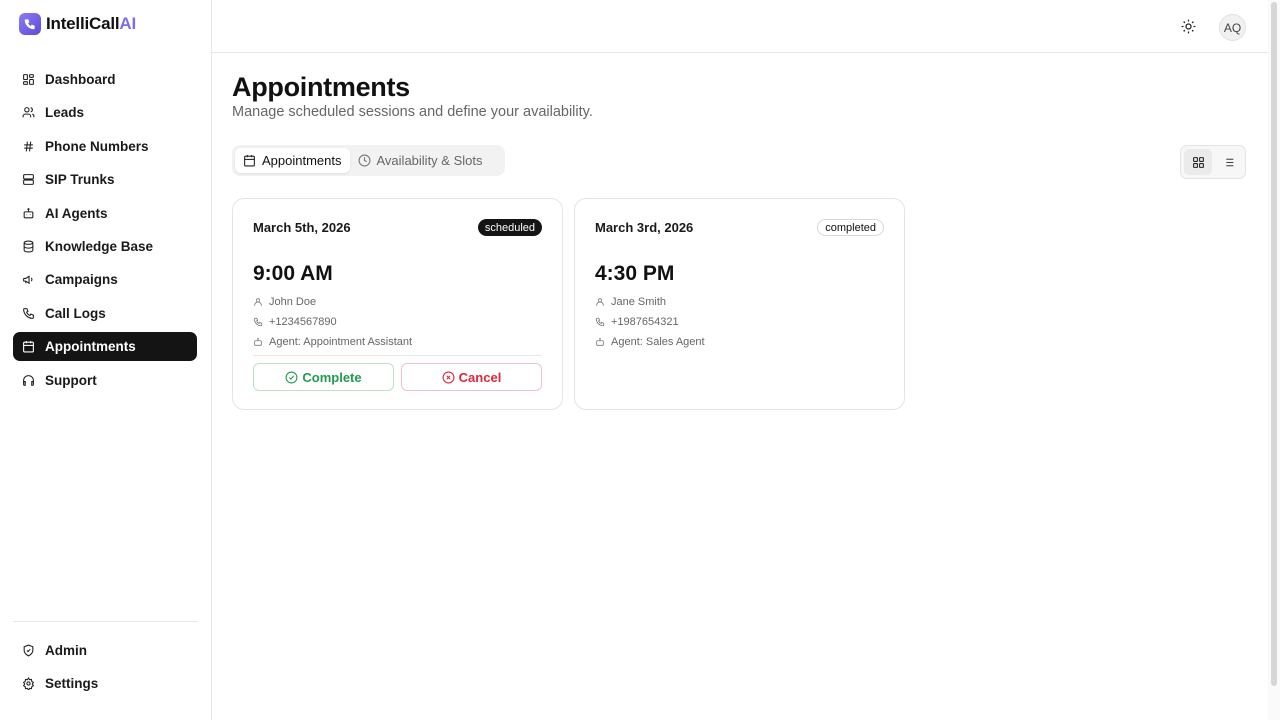  Describe the element at coordinates (71, 380) in the screenshot. I see `sidebar-item-label: Support` at that location.